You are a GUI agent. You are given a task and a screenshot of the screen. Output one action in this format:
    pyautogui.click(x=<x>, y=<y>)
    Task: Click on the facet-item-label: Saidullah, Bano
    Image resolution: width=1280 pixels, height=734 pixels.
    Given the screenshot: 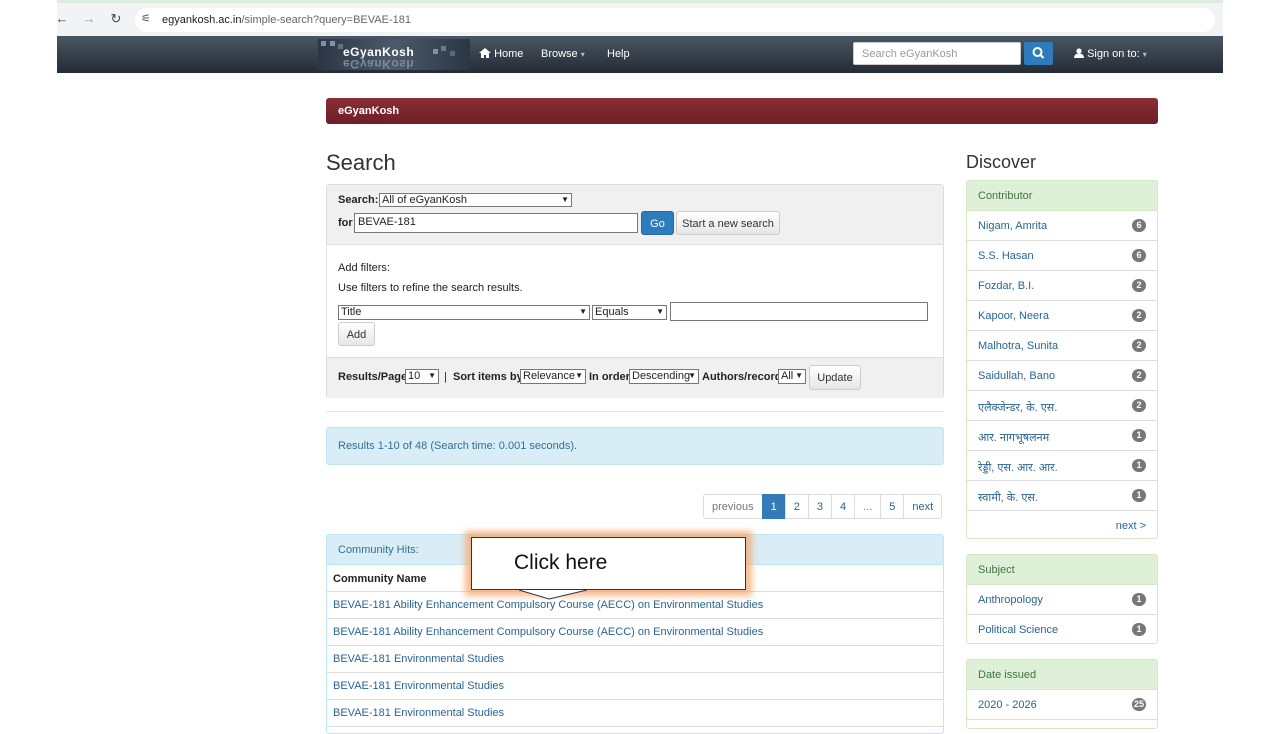 What is the action you would take?
    pyautogui.click(x=1017, y=376)
    